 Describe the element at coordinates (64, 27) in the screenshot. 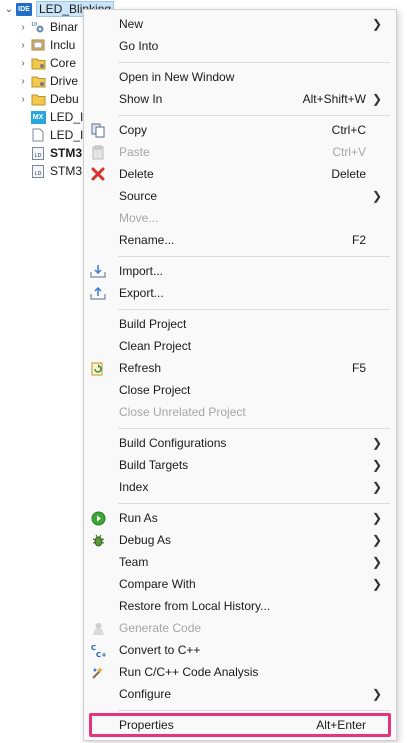

I see `tree-item-label: Binar` at that location.